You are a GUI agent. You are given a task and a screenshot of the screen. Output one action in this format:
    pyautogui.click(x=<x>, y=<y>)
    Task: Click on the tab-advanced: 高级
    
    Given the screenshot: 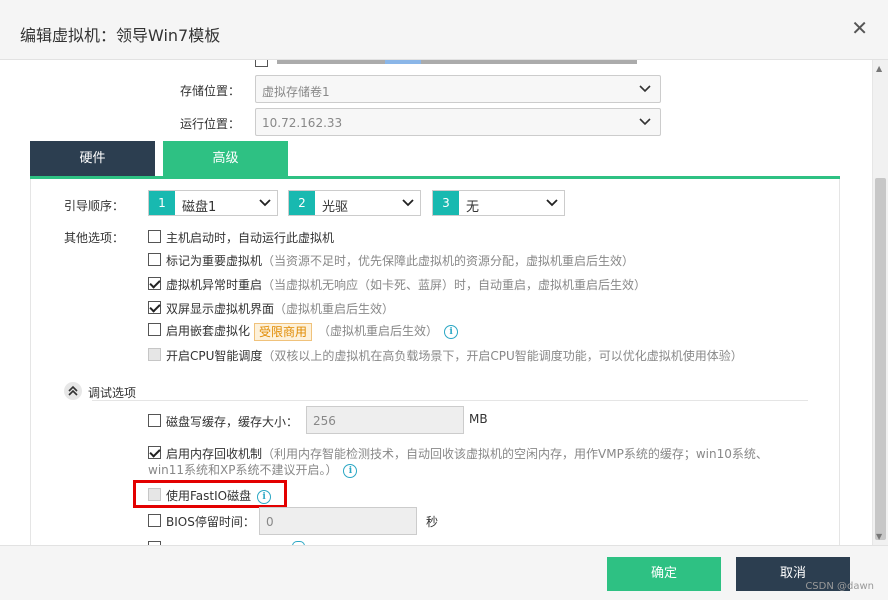 What is the action you would take?
    pyautogui.click(x=225, y=159)
    